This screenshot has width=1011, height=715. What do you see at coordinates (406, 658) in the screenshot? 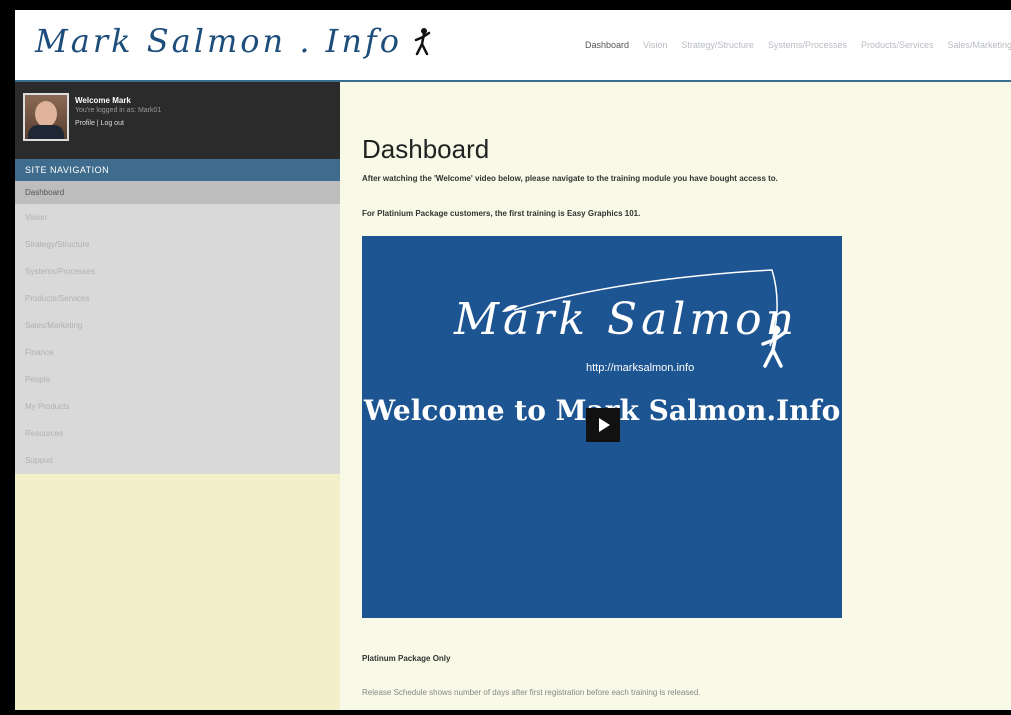
I see `platinum-only-label: Platinum Package Only` at bounding box center [406, 658].